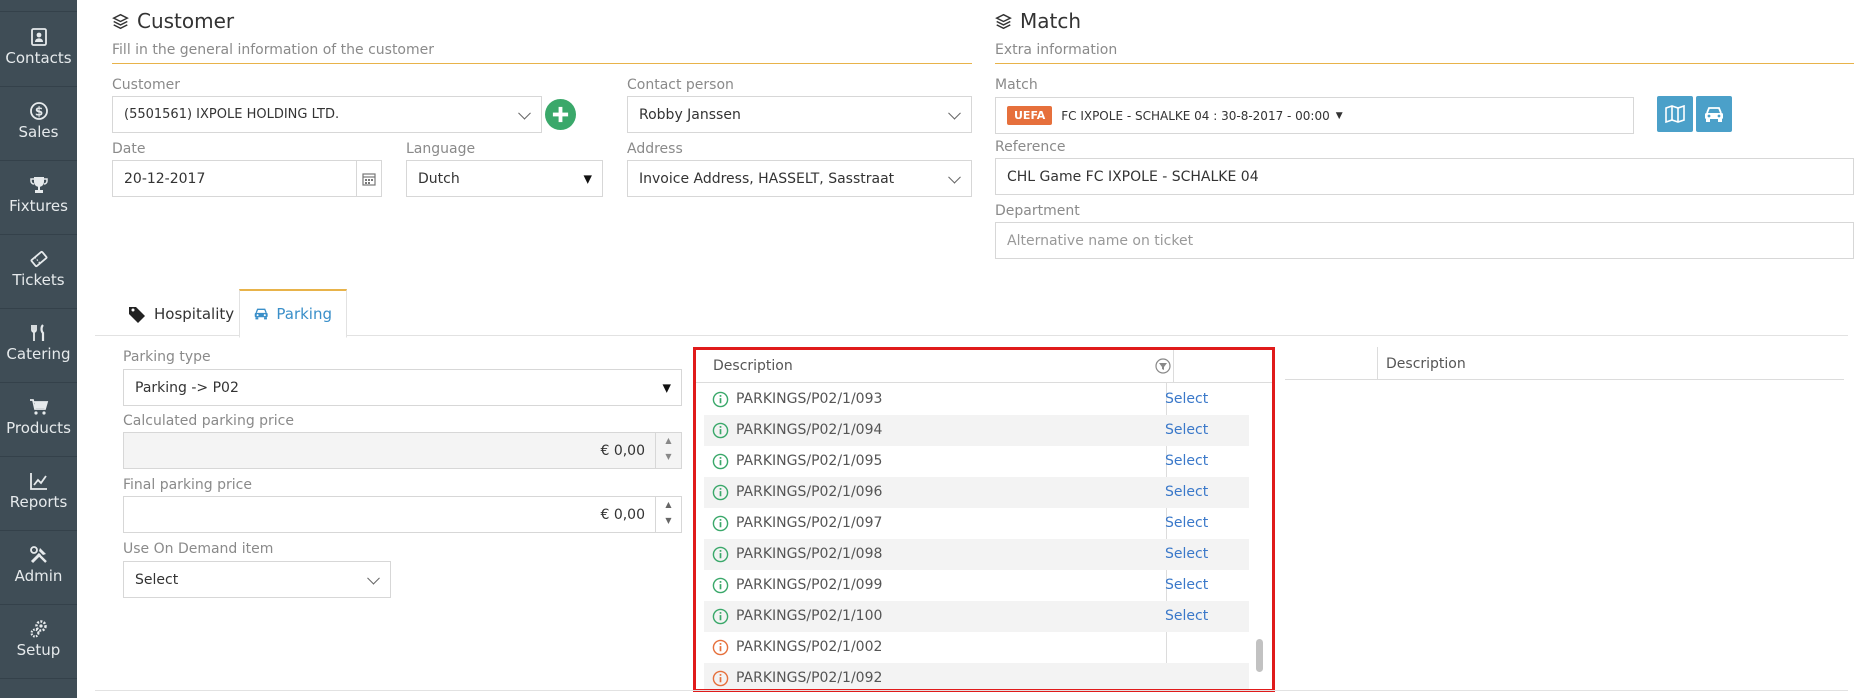  Describe the element at coordinates (809, 647) in the screenshot. I see `row-description: PARKINGS/P02/1/002` at that location.